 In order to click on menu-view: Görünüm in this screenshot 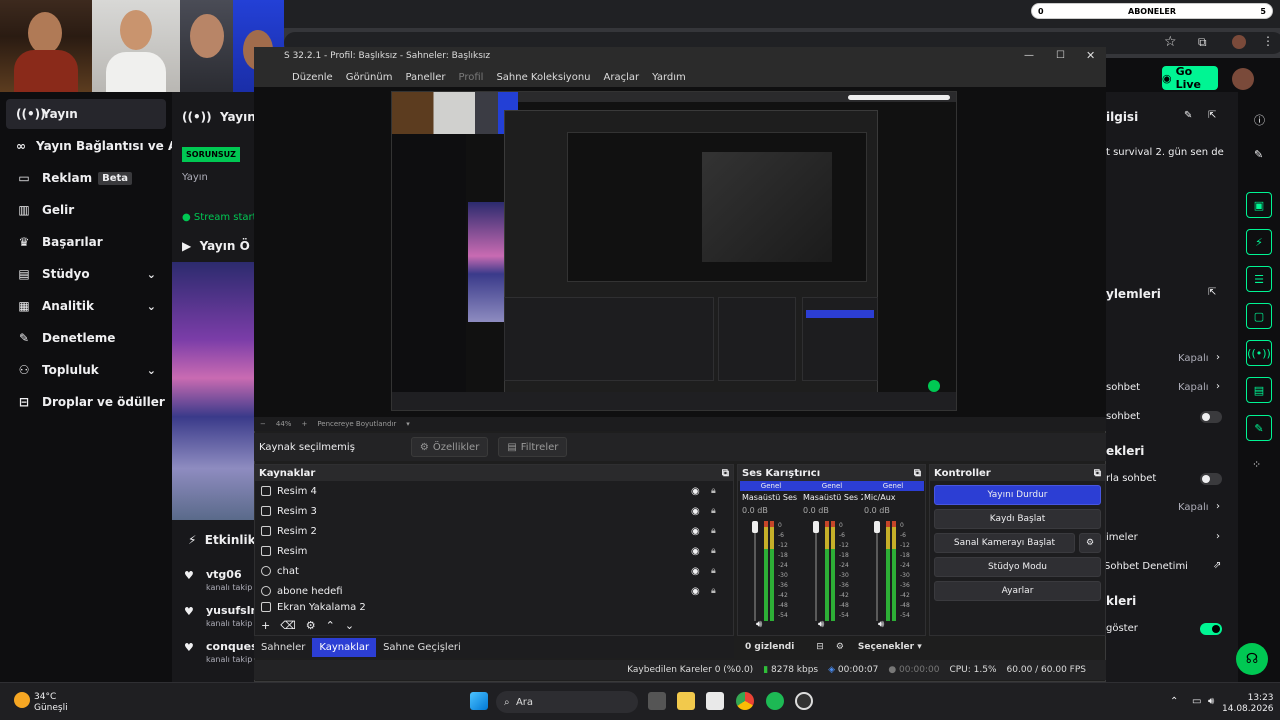, I will do `click(369, 77)`.